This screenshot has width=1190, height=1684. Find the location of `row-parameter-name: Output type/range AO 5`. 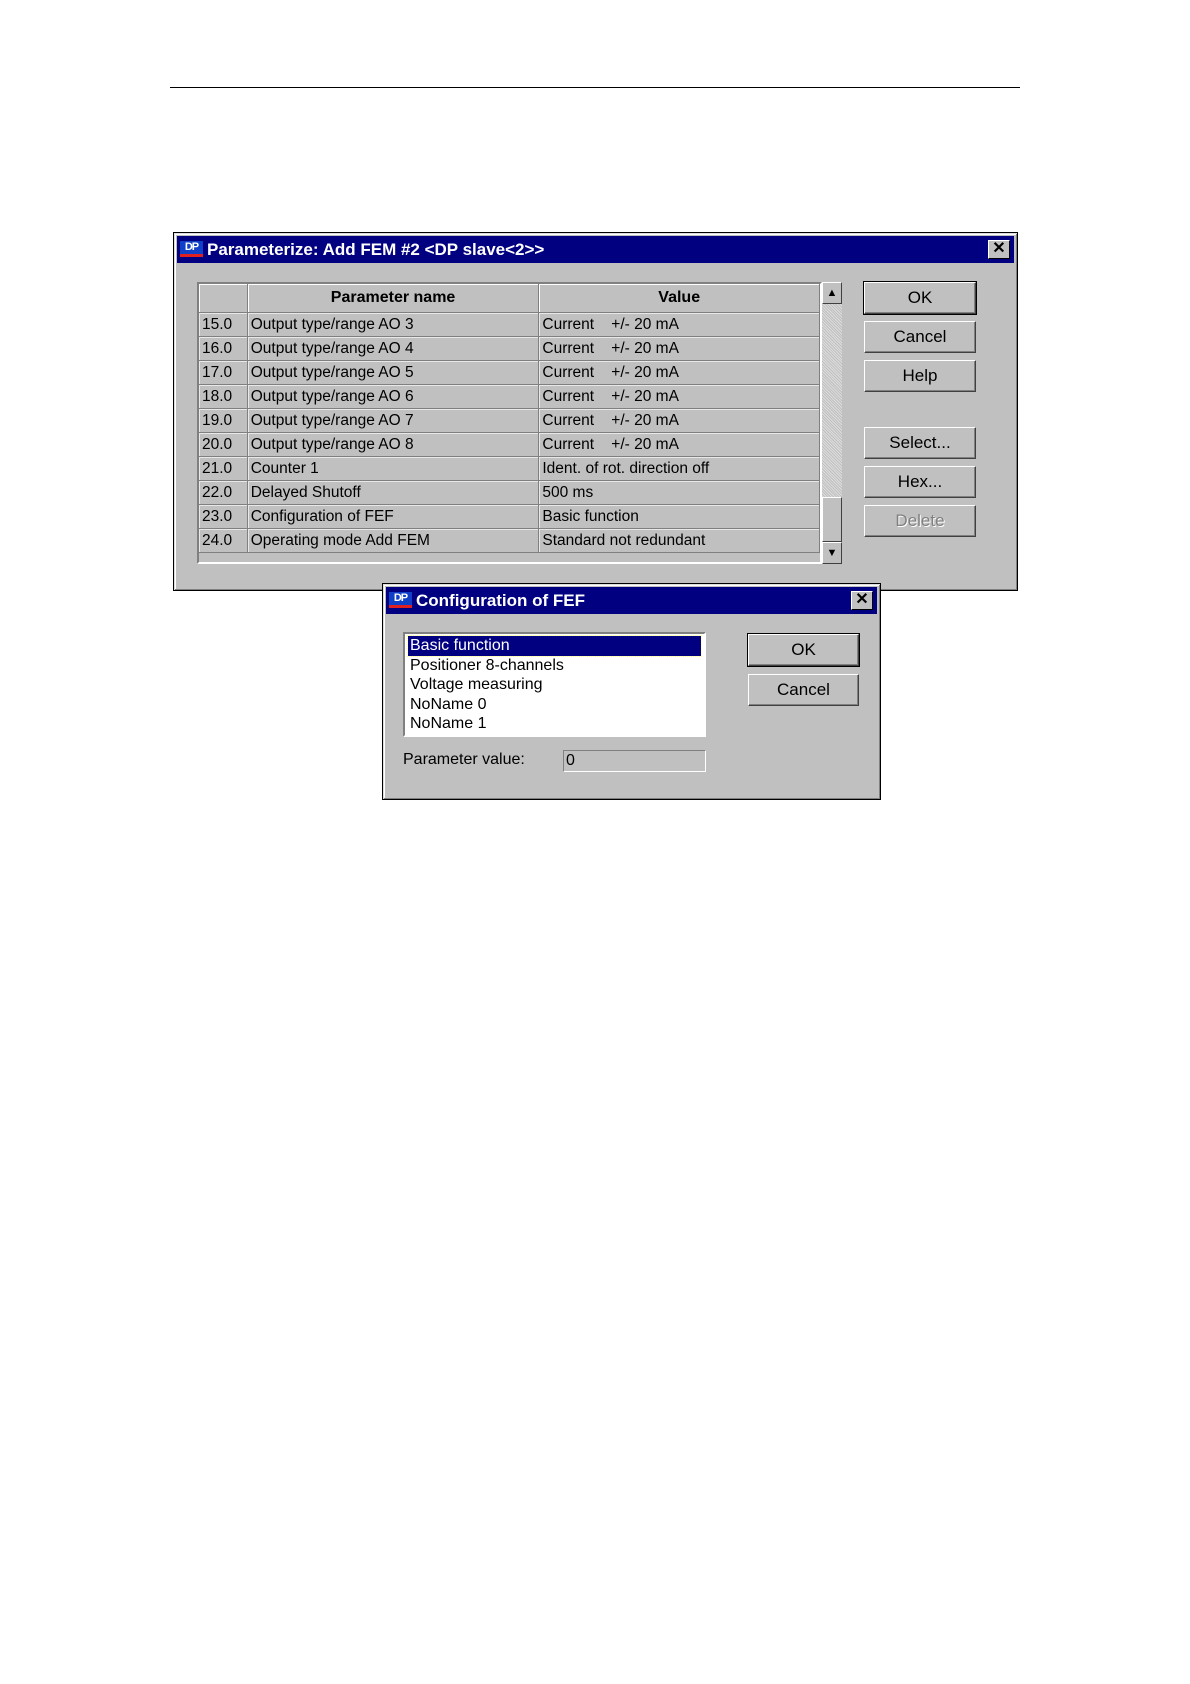

row-parameter-name: Output type/range AO 5 is located at coordinates (393, 372).